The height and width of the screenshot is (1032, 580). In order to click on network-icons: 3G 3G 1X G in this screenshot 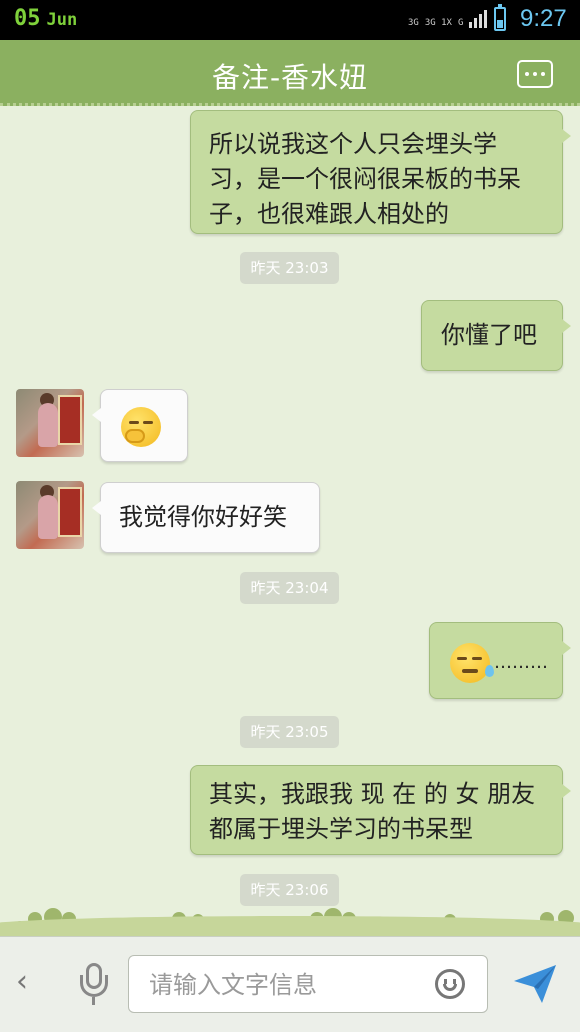, I will do `click(448, 17)`.